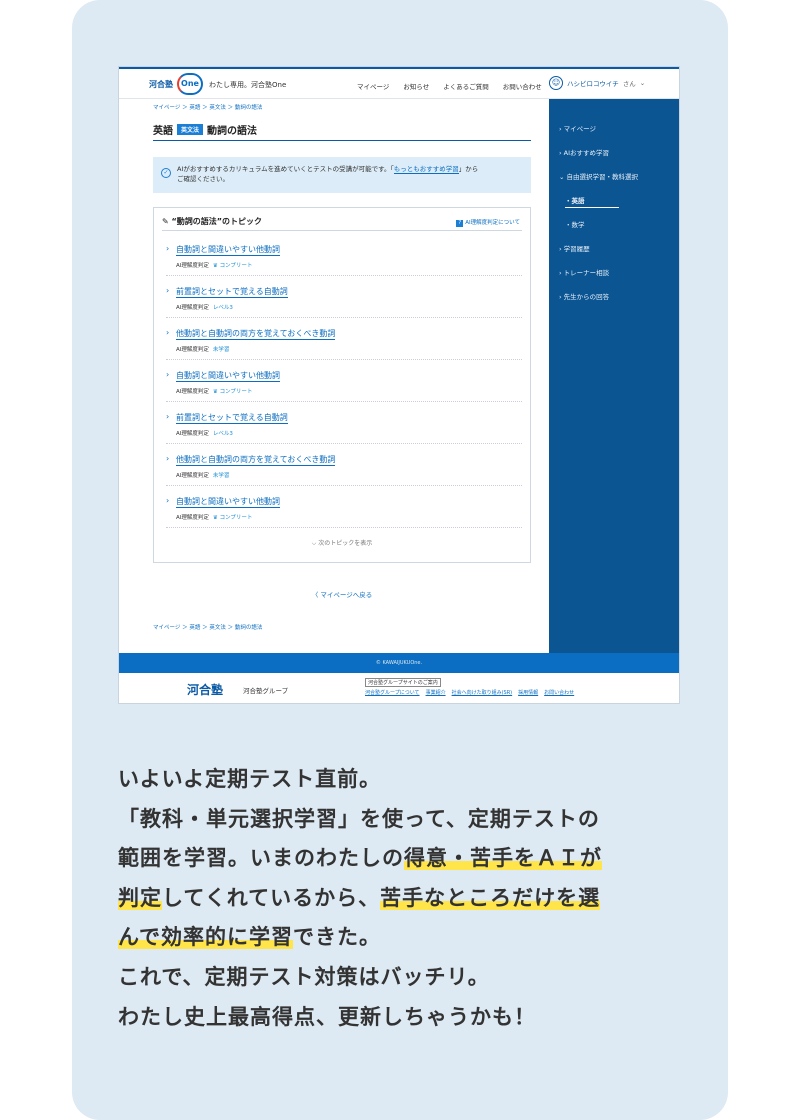 Image resolution: width=800 pixels, height=1120 pixels. I want to click on text-line-4: 判定してくれているから、苦手なところだけを選, so click(408, 899).